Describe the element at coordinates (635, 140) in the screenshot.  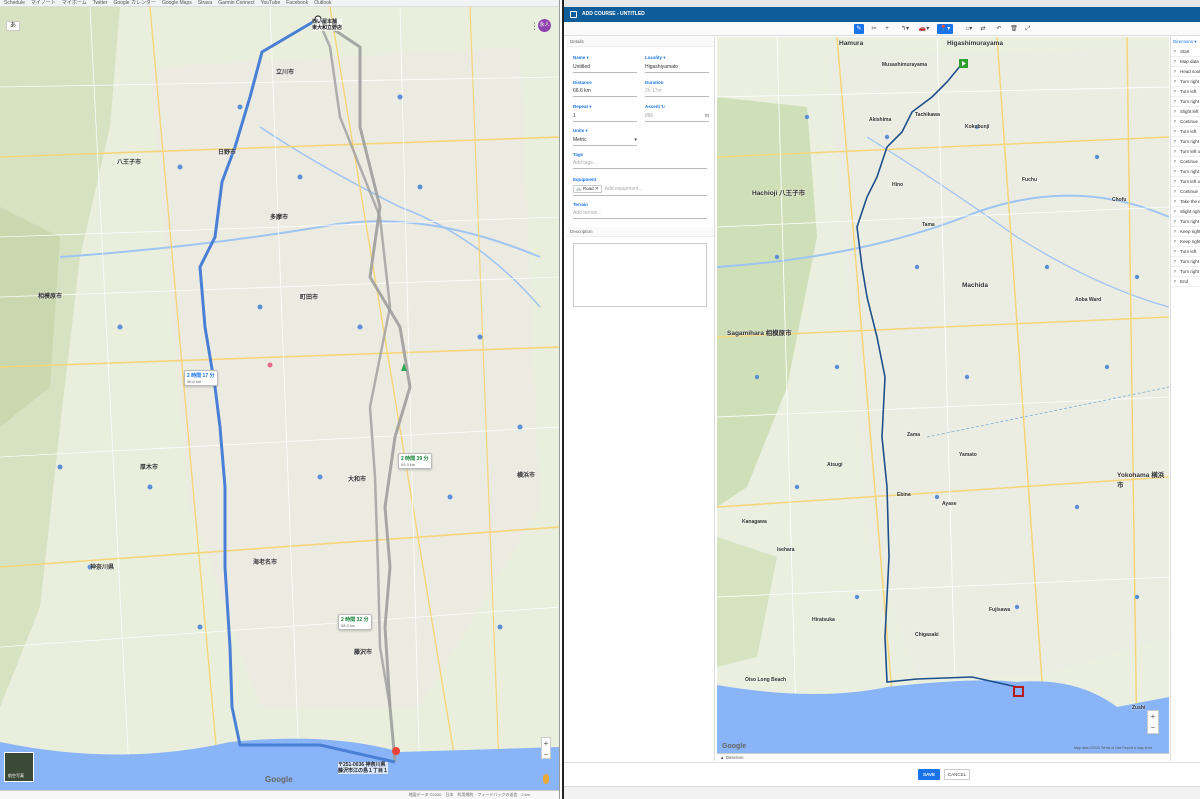
I see `chevron-down-icon: ▾` at that location.